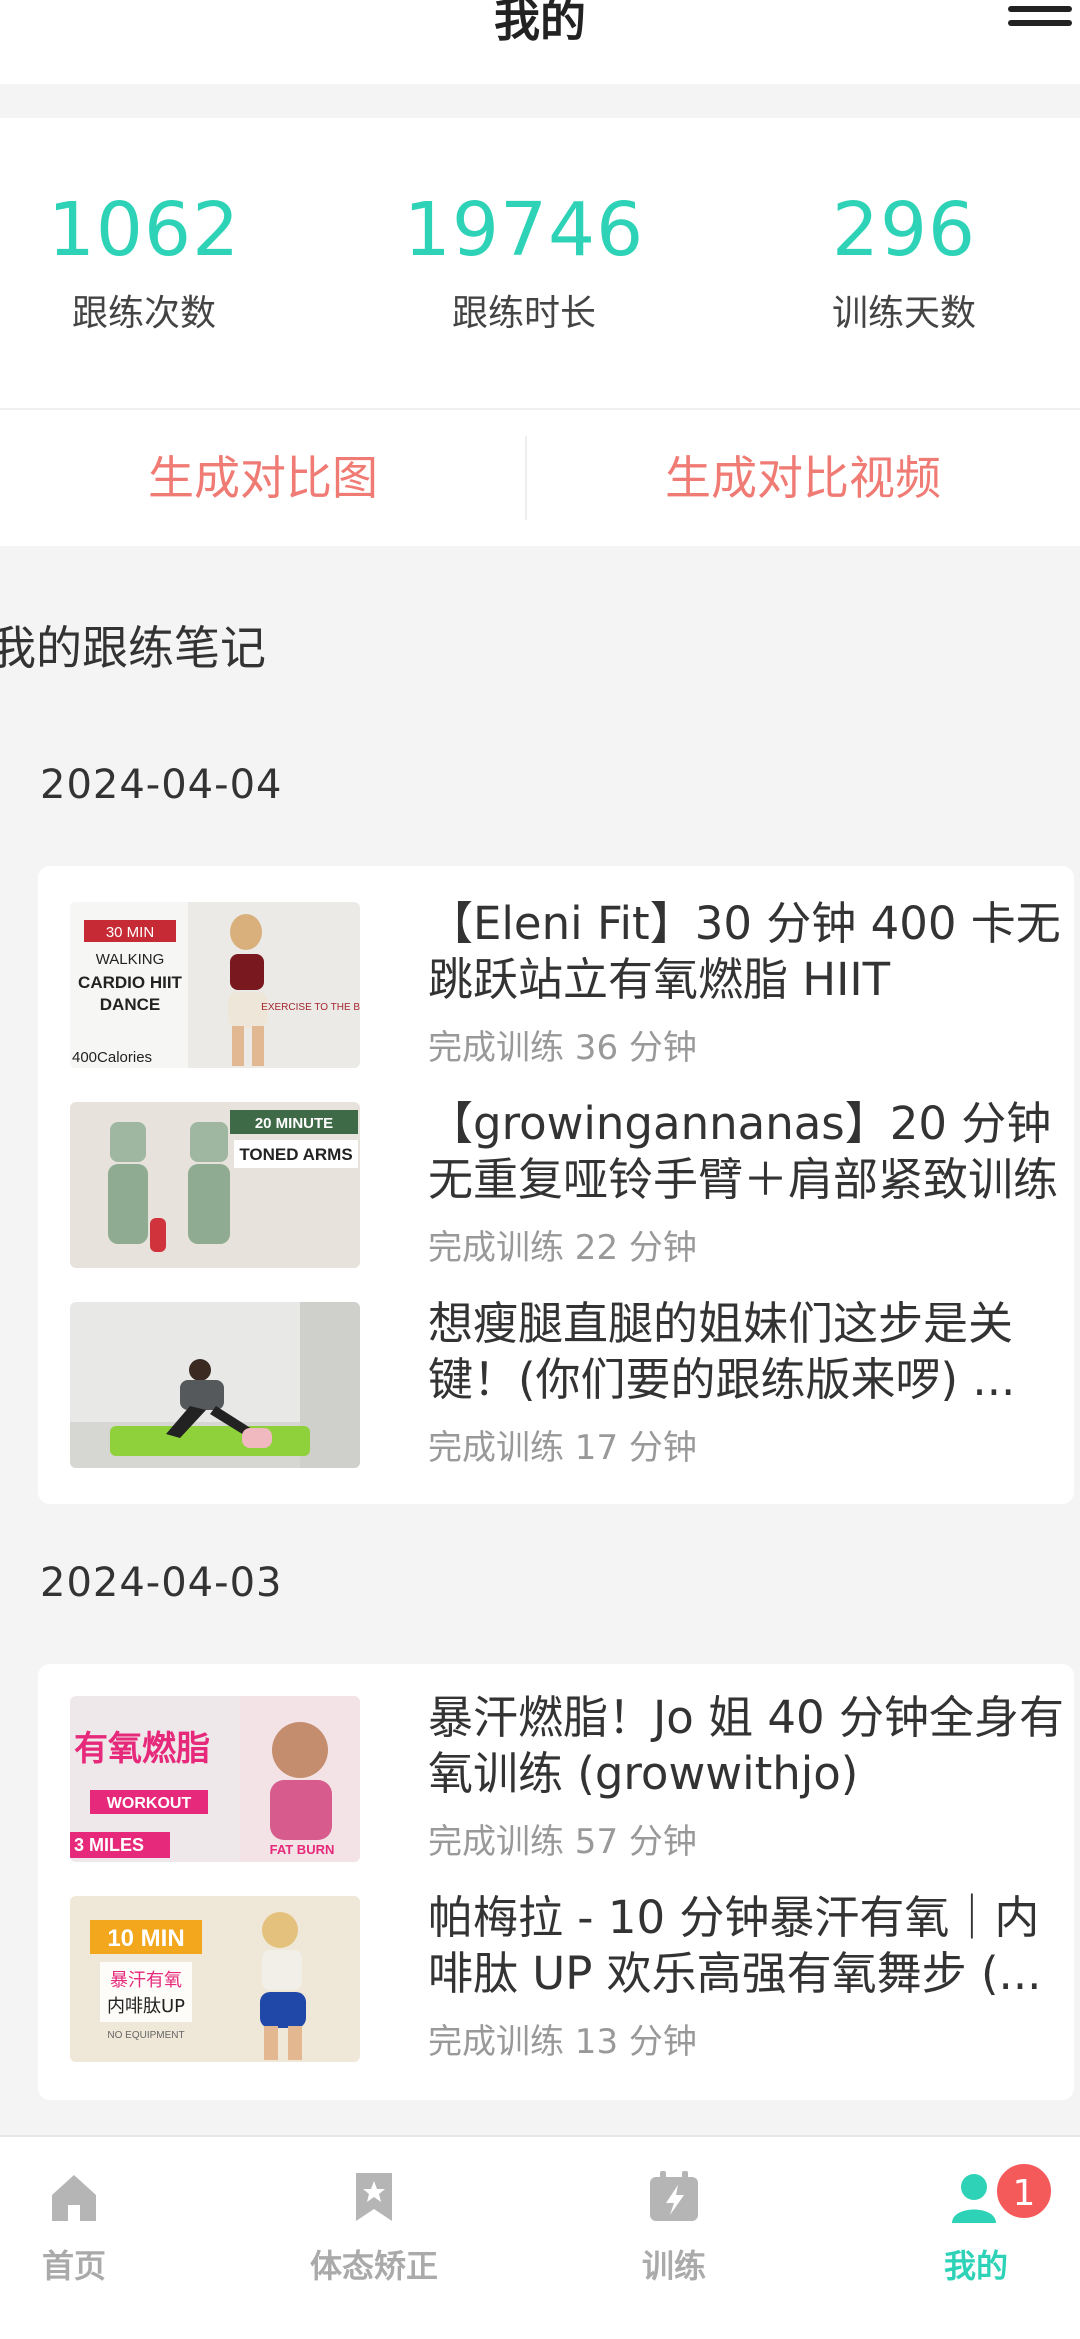 The width and height of the screenshot is (1080, 2339). I want to click on note-meta: 完成训练 57 分钟, so click(562, 1842).